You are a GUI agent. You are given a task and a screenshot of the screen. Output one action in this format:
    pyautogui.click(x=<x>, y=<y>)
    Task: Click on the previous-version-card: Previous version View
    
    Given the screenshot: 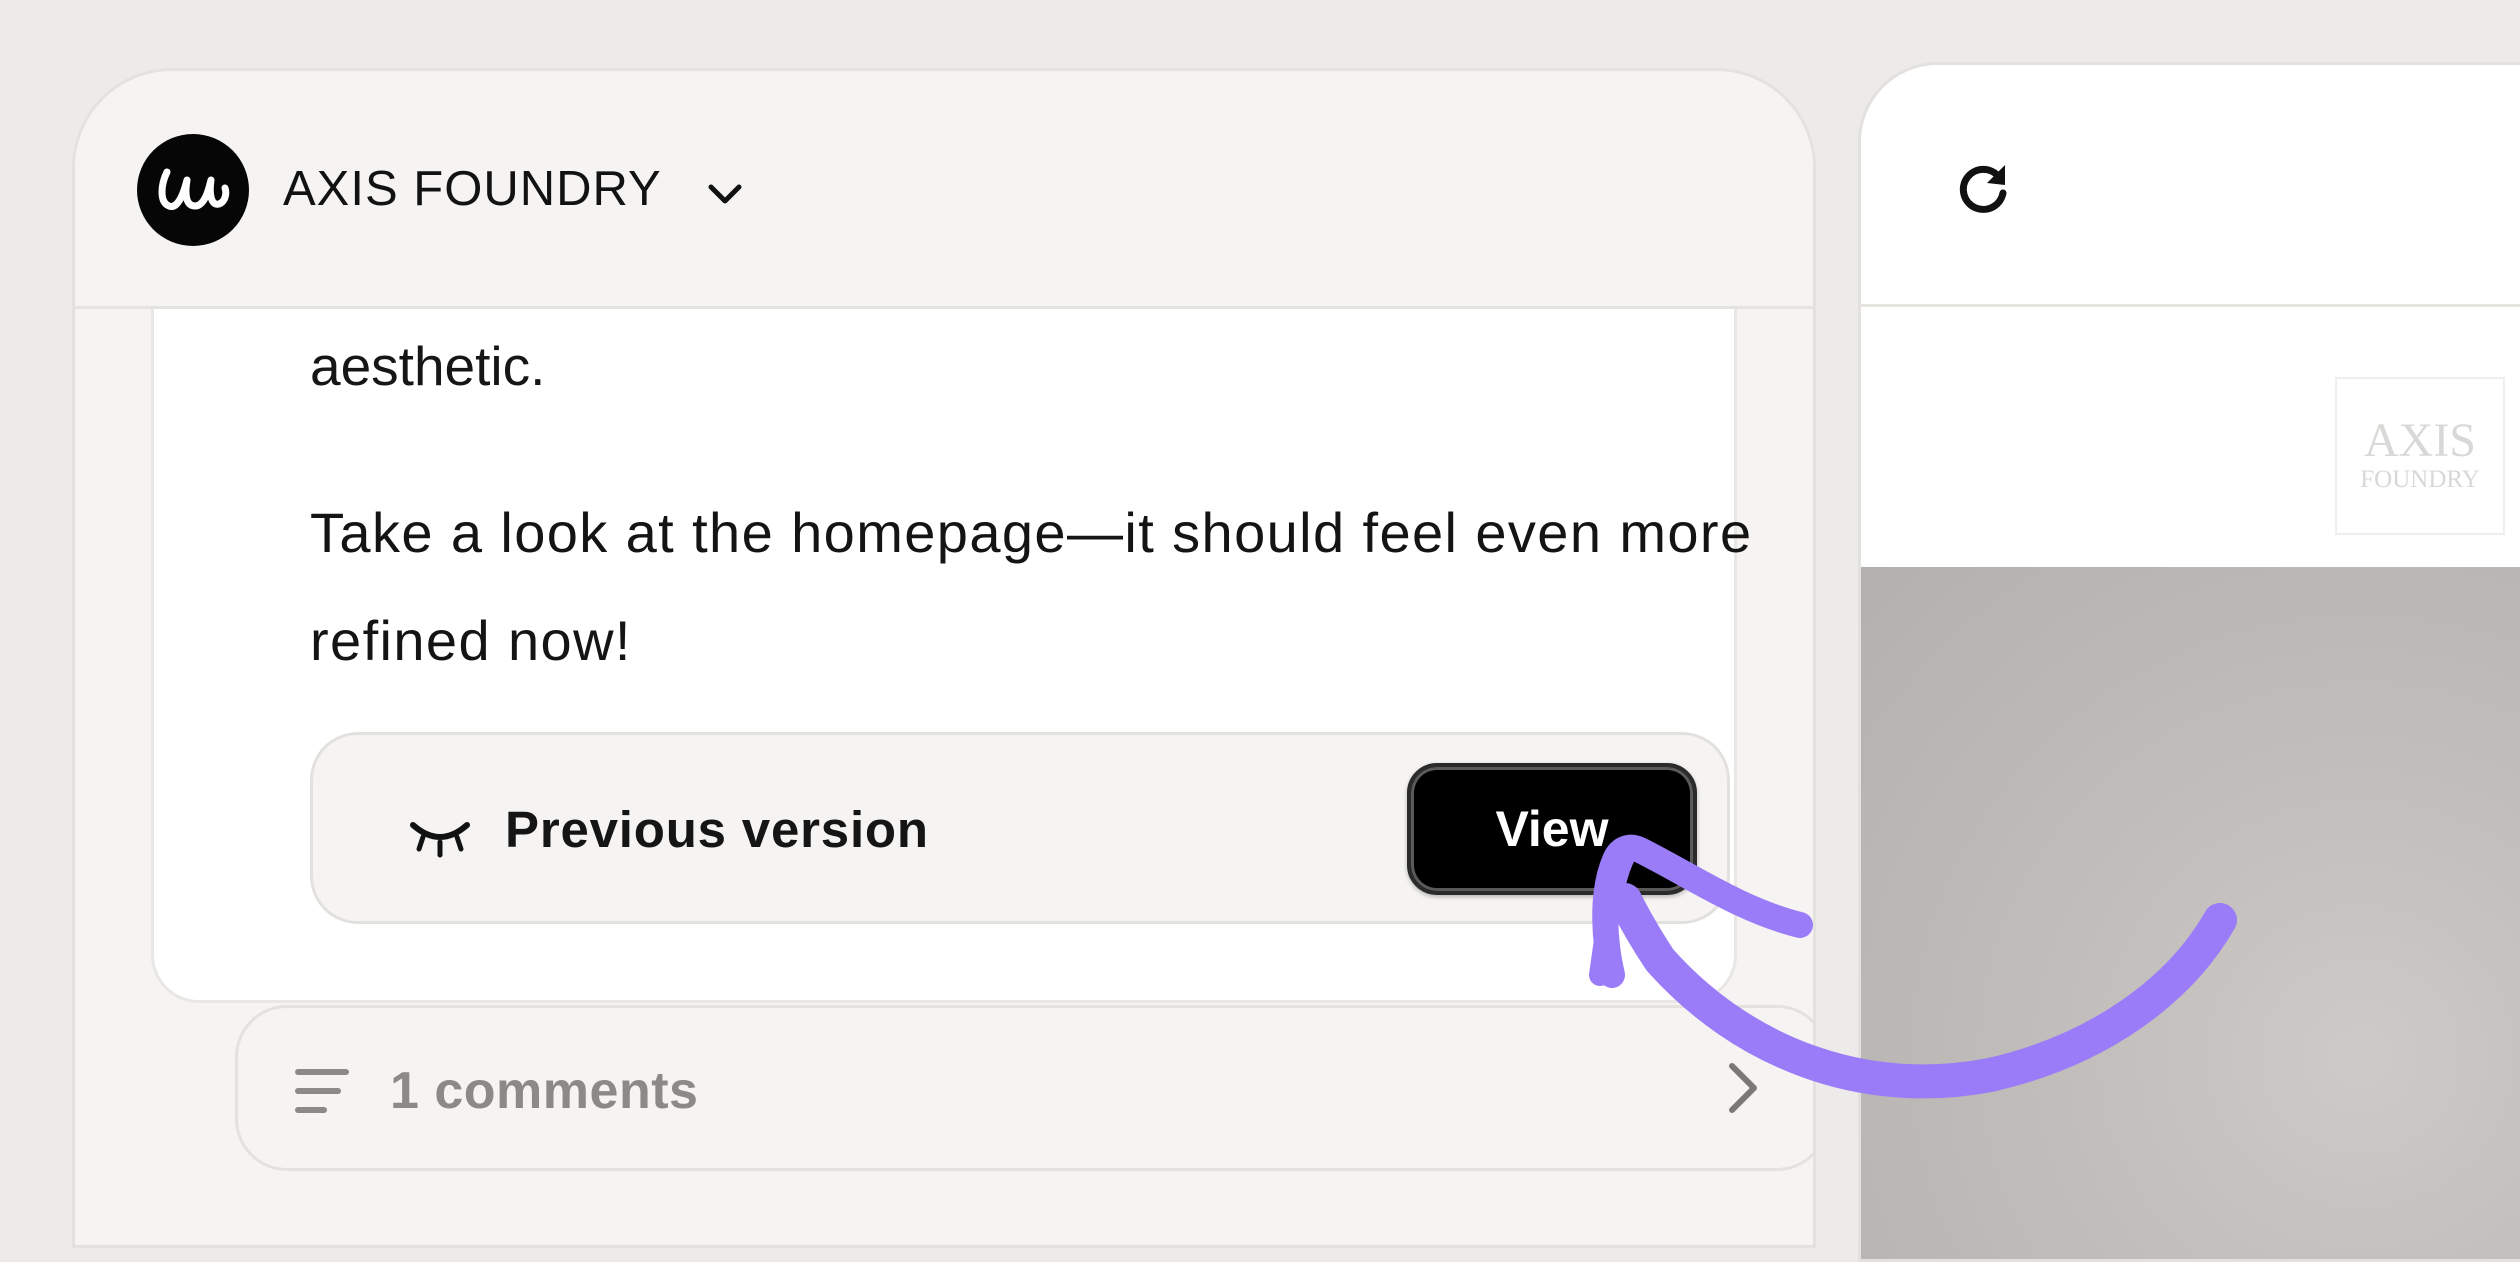 What is the action you would take?
    pyautogui.click(x=1020, y=828)
    